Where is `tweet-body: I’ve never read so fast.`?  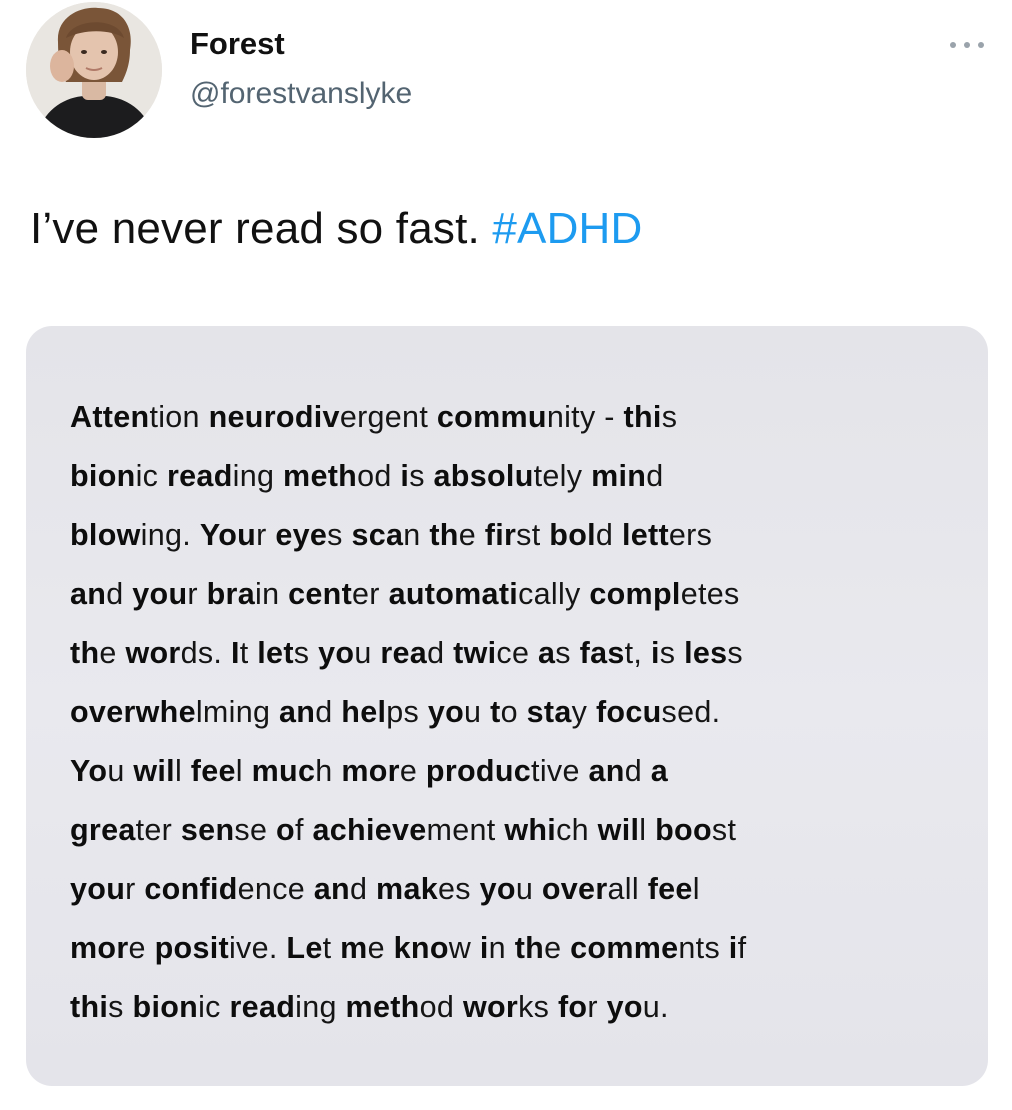 tweet-body: I’ve never read so fast. is located at coordinates (255, 228).